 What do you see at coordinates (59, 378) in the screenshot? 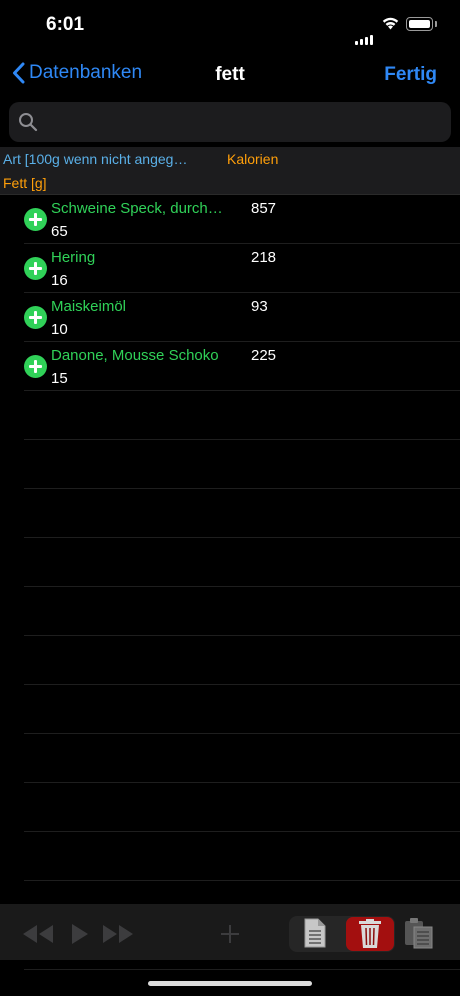
I see `row-fett: 15` at bounding box center [59, 378].